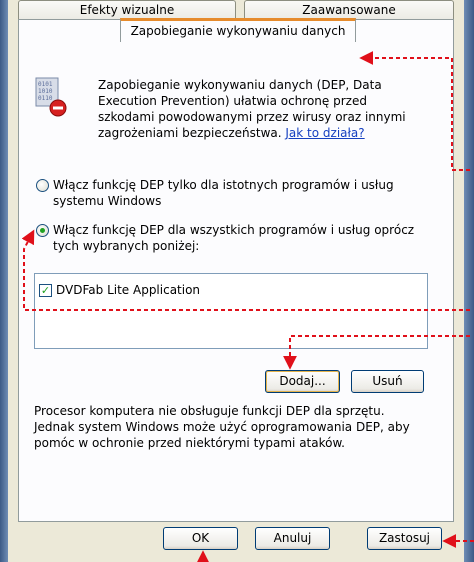 The width and height of the screenshot is (474, 562). Describe the element at coordinates (414, 111) in the screenshot. I see `annotation-arrow-tab` at that location.